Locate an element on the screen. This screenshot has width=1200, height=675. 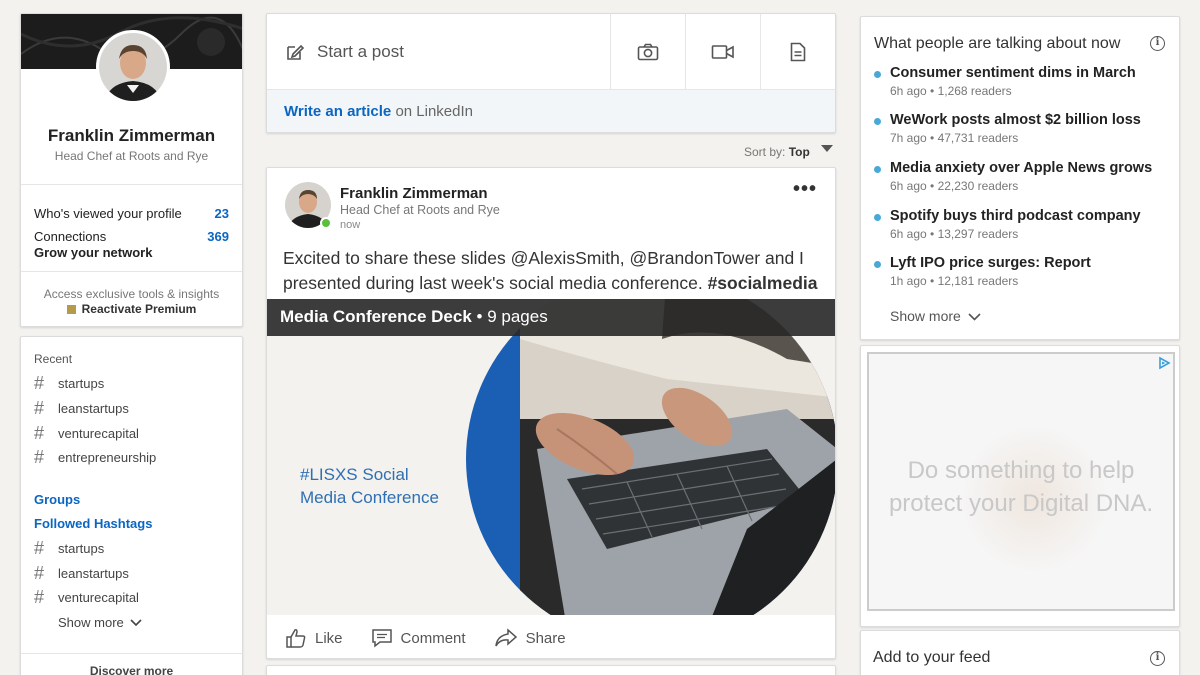
premium-promo-text: Access exclusive tools & insights is located at coordinates (131, 294).